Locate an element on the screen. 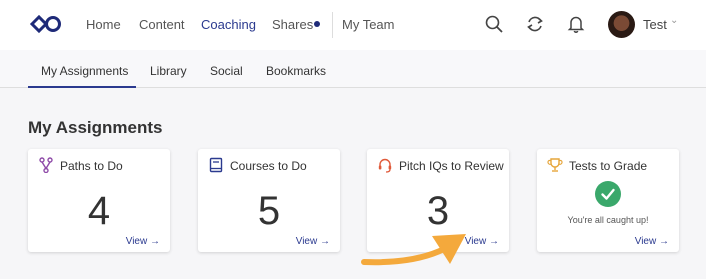 This screenshot has width=706, height=279. nav-coaching: Coaching is located at coordinates (228, 24).